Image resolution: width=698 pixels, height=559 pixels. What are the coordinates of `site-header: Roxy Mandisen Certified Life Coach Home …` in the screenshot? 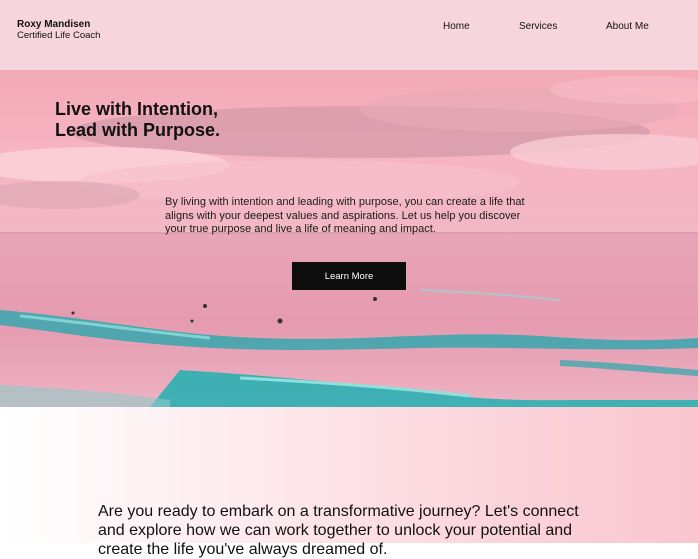 It's located at (349, 35).